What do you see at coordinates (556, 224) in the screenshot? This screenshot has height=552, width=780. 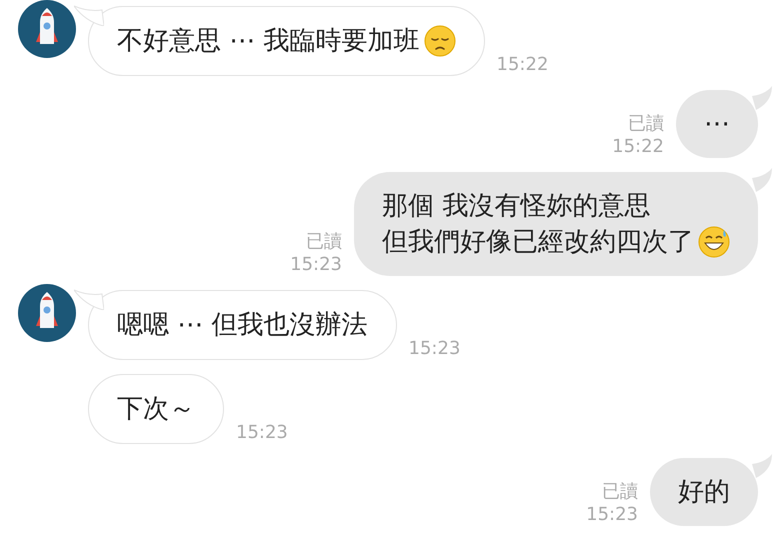 I see `message-bubble: 那個 我沒有怪妳的意思 但我們好像已經改約四次了` at bounding box center [556, 224].